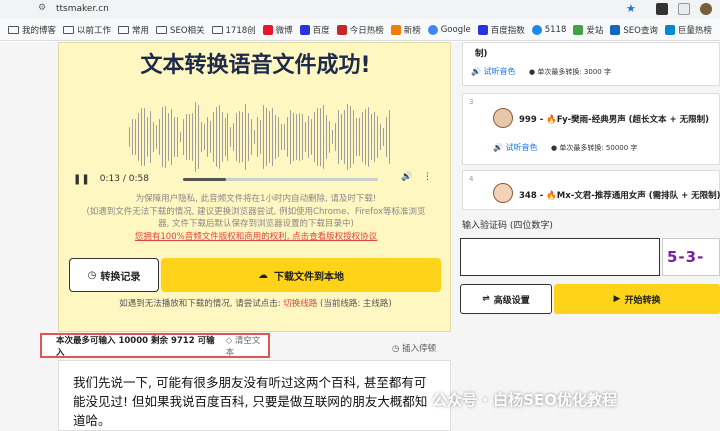 Image resolution: width=720 pixels, height=431 pixels. Describe the element at coordinates (615, 29) in the screenshot. I see `seo-query-icon` at that location.